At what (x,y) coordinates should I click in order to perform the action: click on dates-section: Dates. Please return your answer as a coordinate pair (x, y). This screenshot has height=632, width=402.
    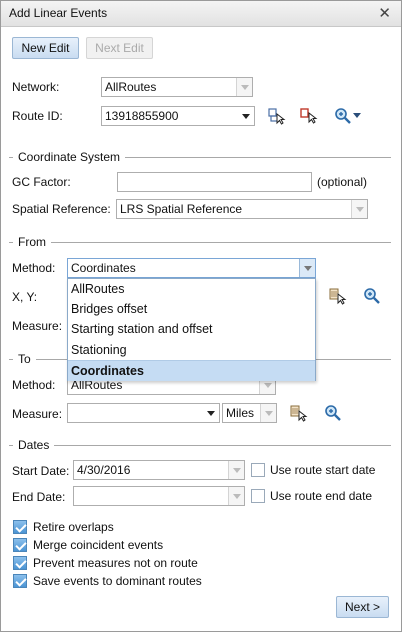
    Looking at the image, I should click on (200, 445).